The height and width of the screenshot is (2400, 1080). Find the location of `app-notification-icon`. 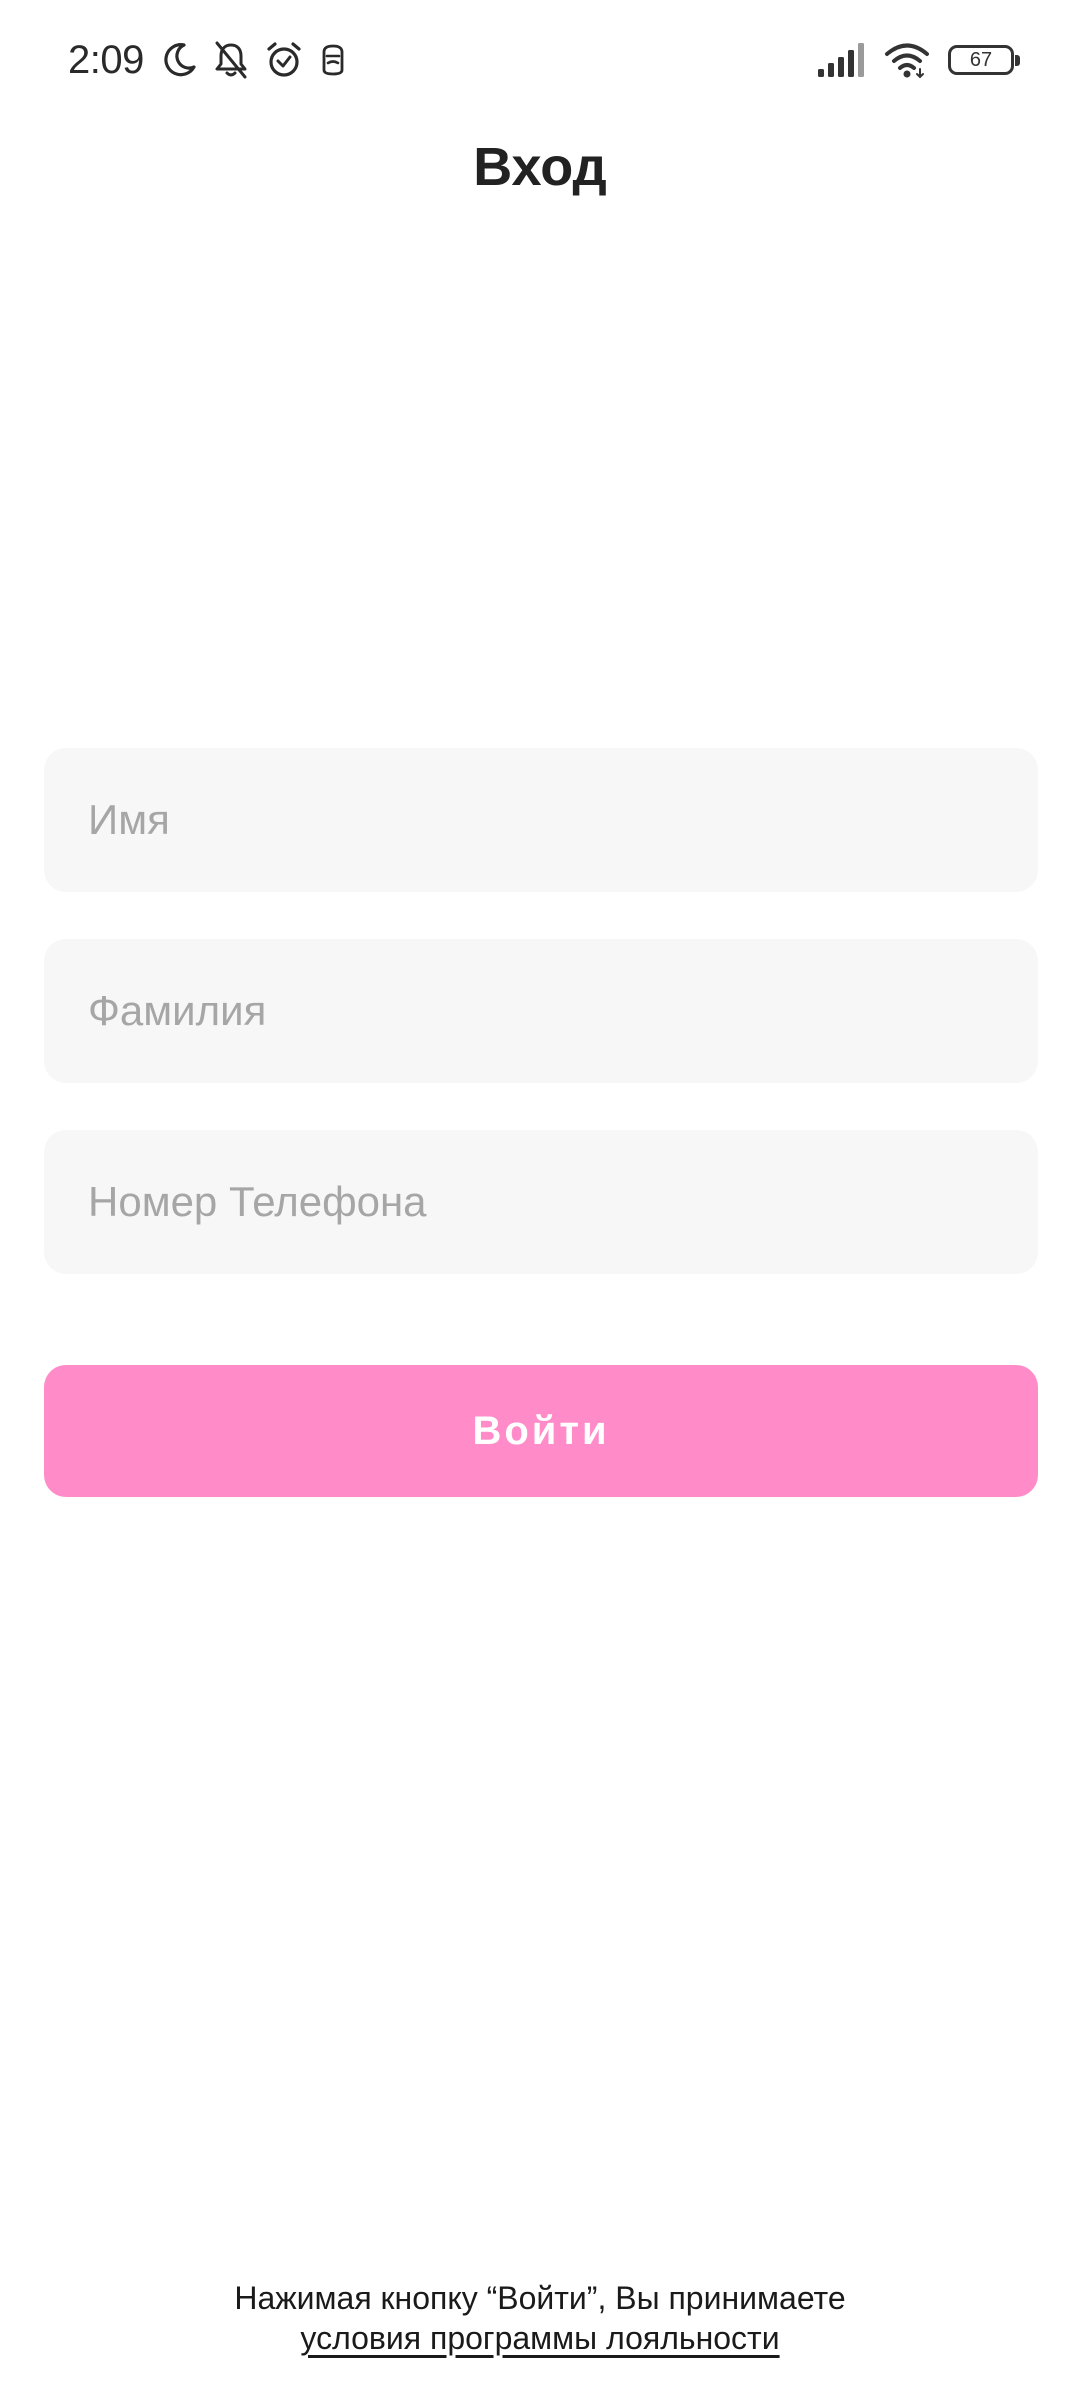

app-notification-icon is located at coordinates (333, 60).